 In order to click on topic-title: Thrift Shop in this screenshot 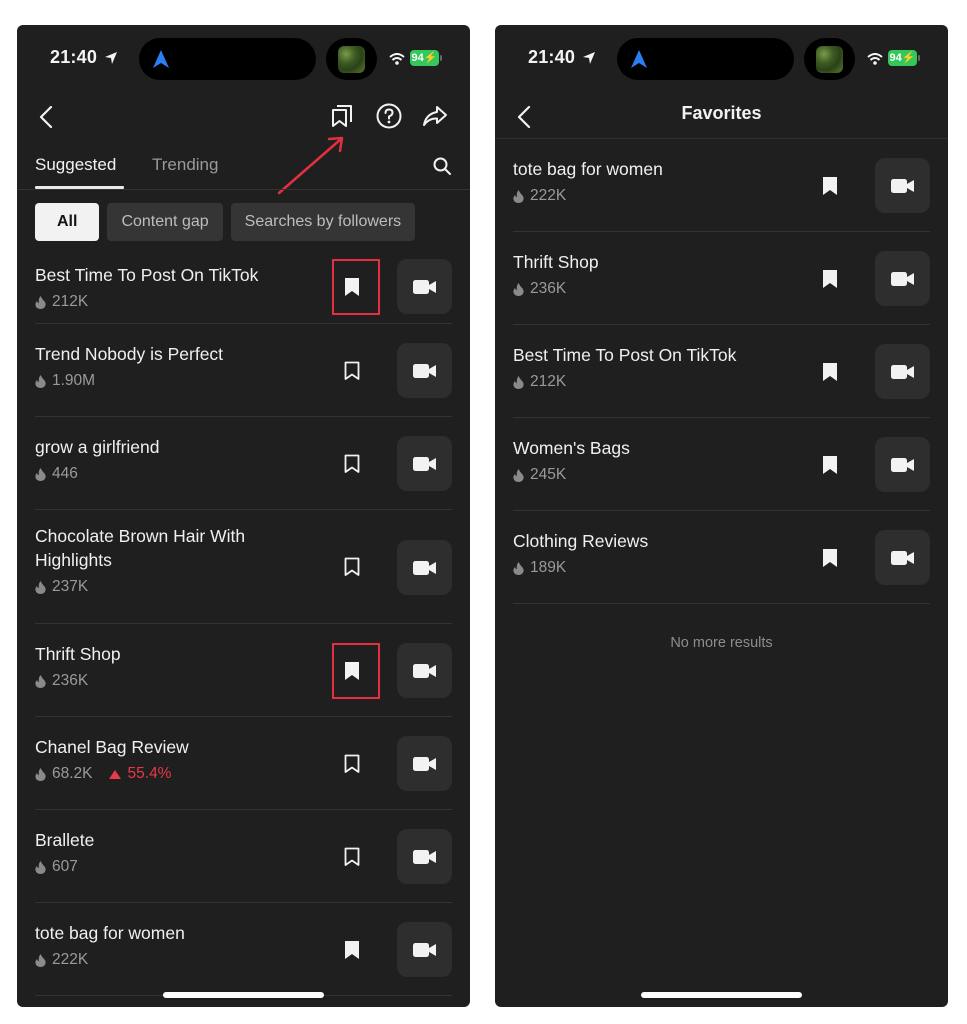, I will do `click(78, 654)`.